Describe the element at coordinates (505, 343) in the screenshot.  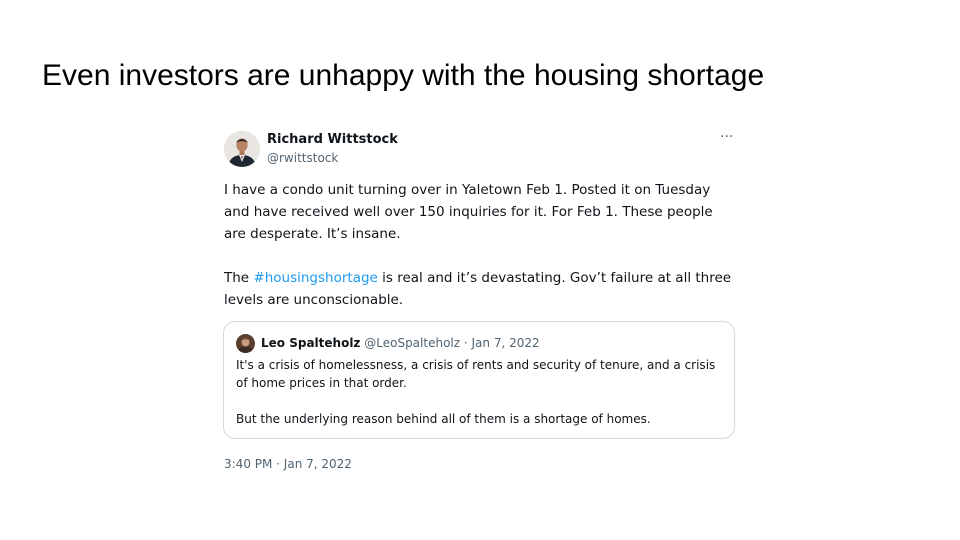
I see `quoted-date: Jan 7, 2022` at that location.